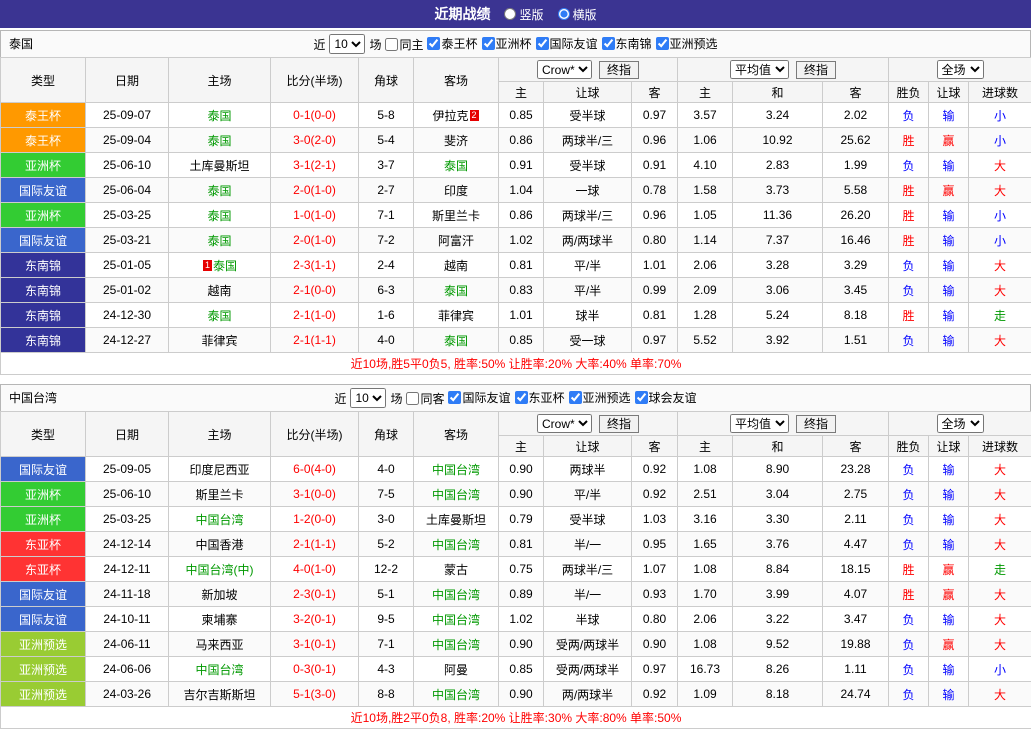 This screenshot has width=1031, height=735. Describe the element at coordinates (506, 43) in the screenshot. I see `competition-filter-checkbox: 亚洲杯` at that location.